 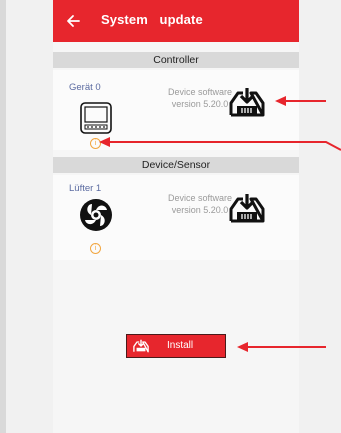 I want to click on controller-display-icon, so click(x=96, y=118).